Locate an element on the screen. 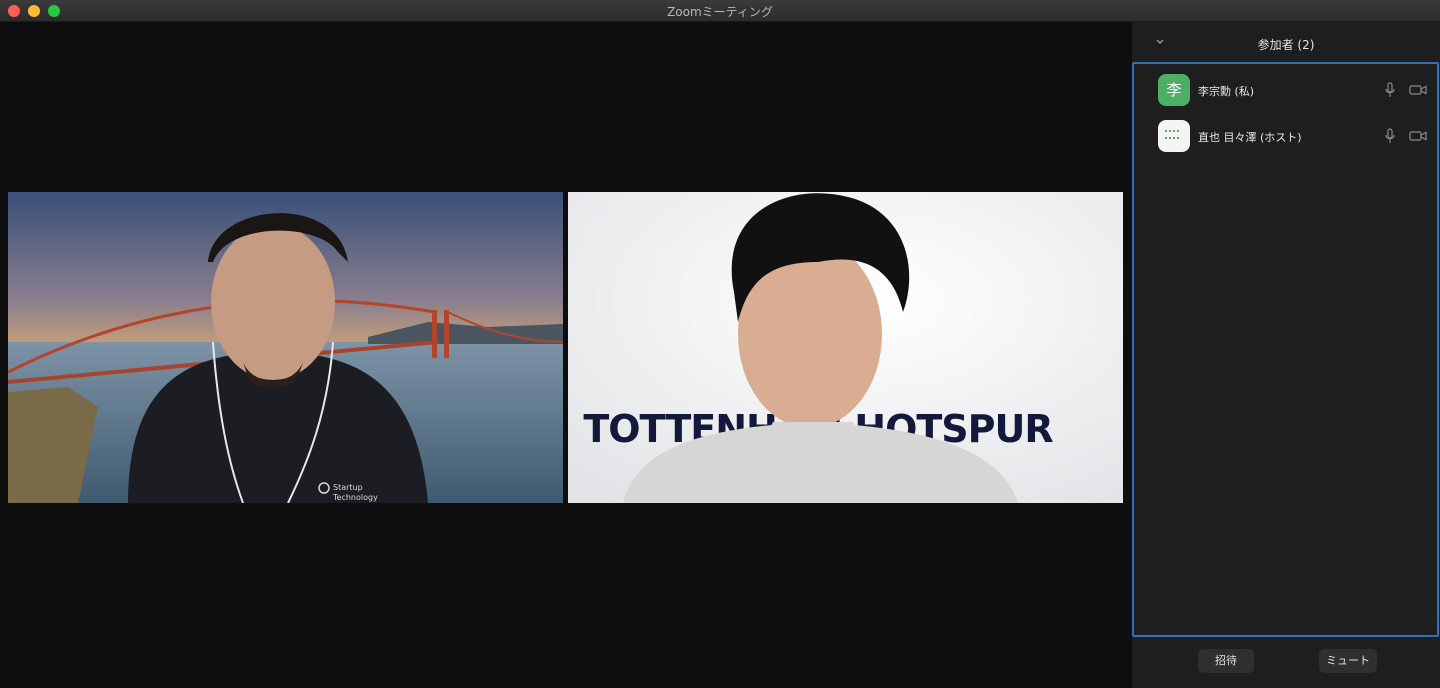  participant-row-self: 李 李宗勳 (私) is located at coordinates (1285, 90).